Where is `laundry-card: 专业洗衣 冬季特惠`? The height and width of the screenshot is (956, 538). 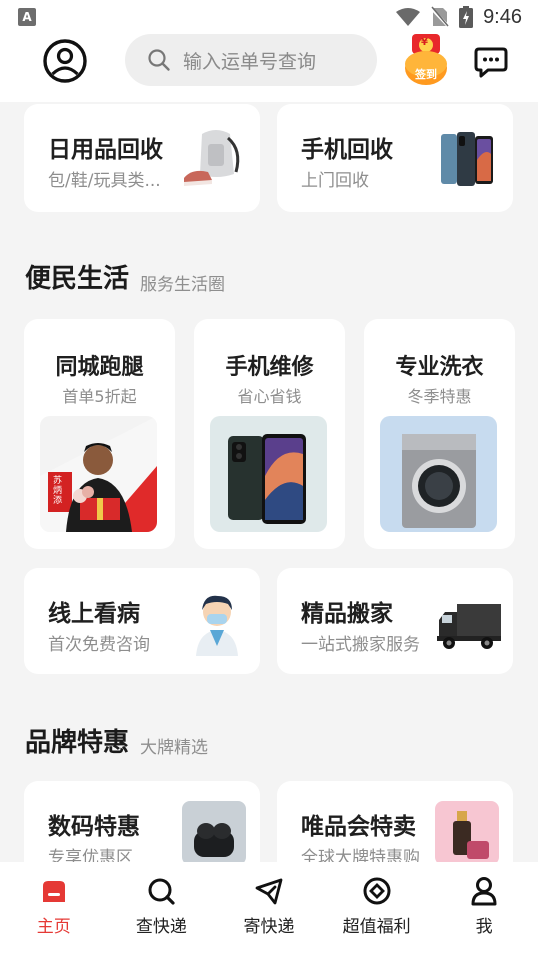
laundry-card: 专业洗衣 冬季特惠 is located at coordinates (439, 434).